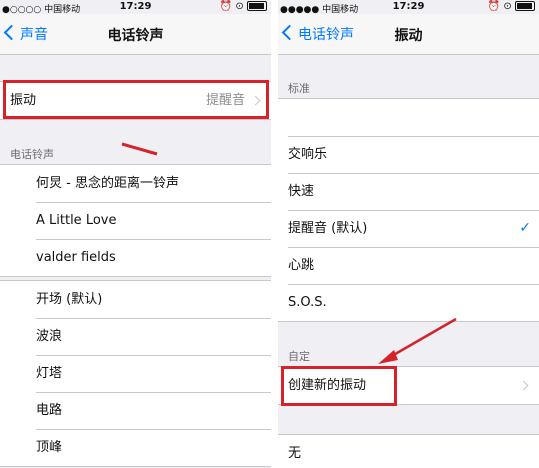  What do you see at coordinates (525, 228) in the screenshot?
I see `checkmark-icon: ✓` at bounding box center [525, 228].